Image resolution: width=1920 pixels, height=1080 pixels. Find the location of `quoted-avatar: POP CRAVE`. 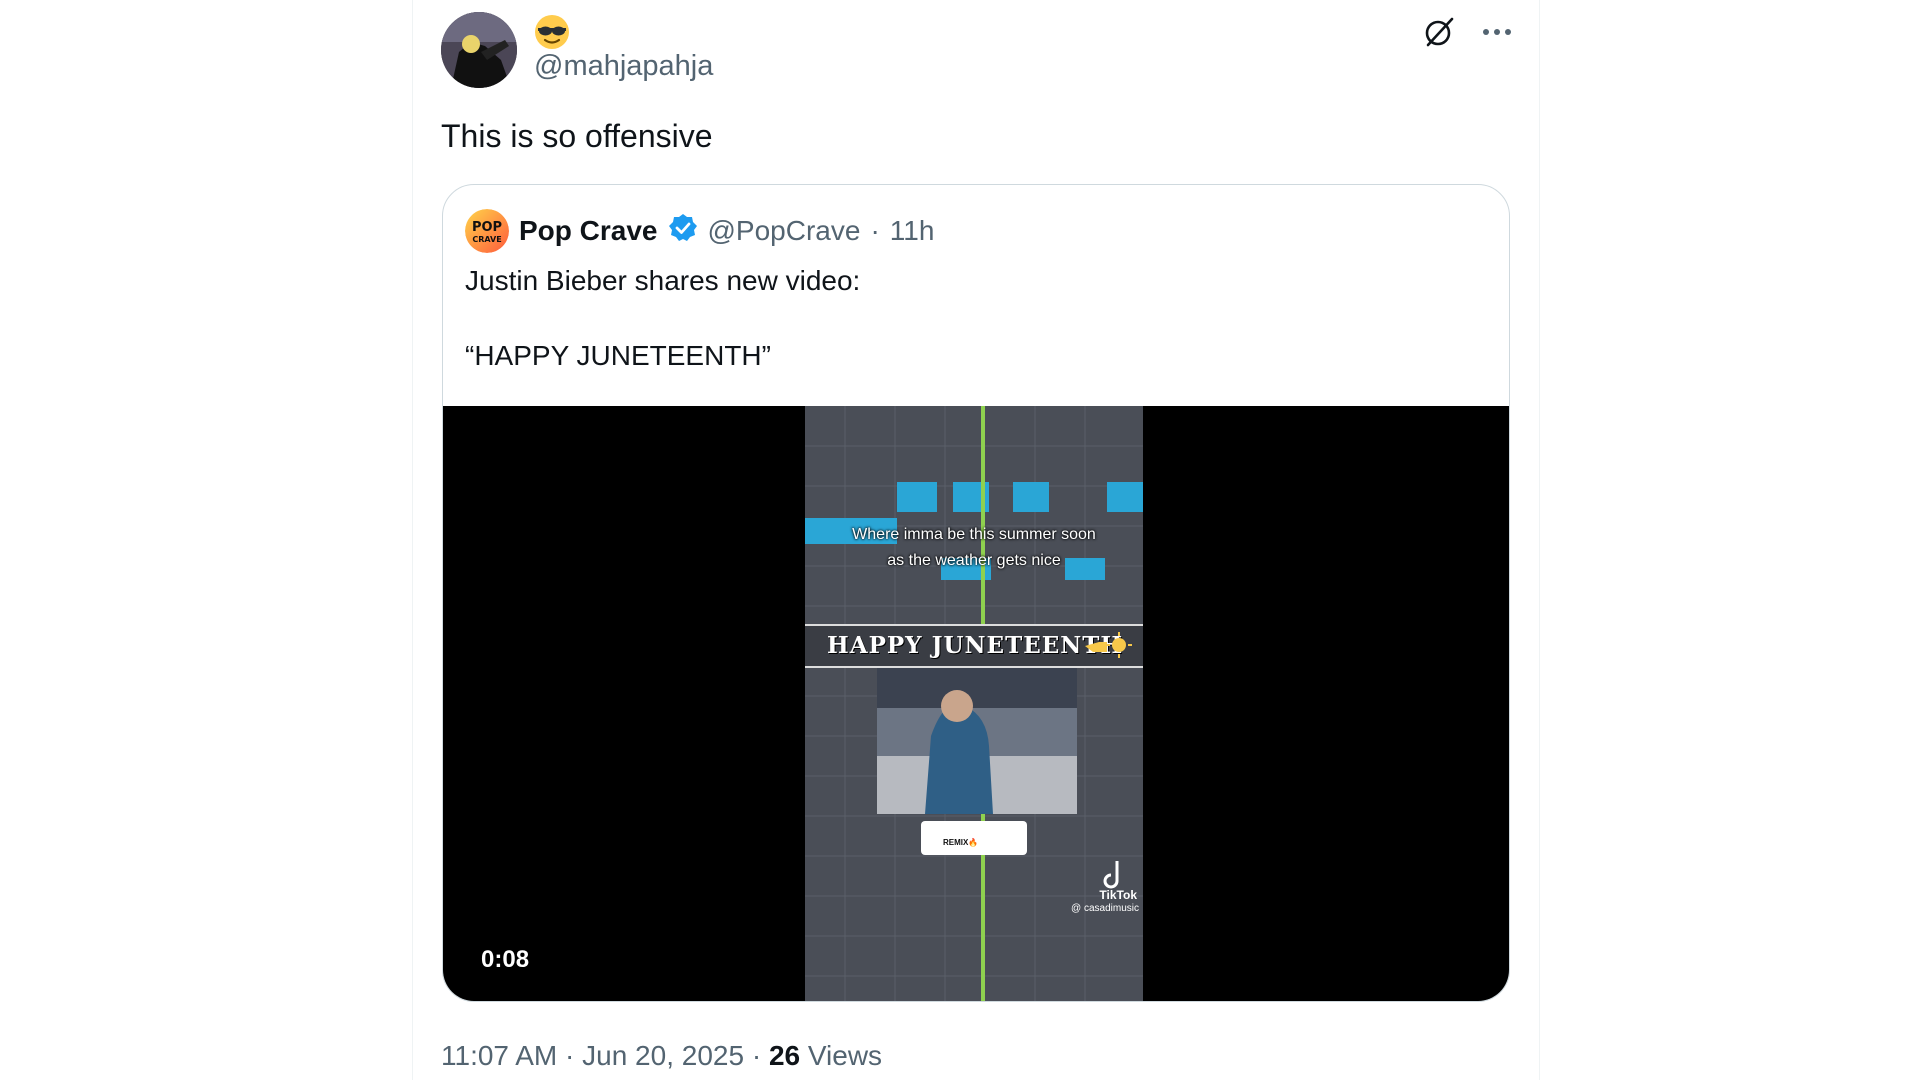

quoted-avatar: POP CRAVE is located at coordinates (487, 231).